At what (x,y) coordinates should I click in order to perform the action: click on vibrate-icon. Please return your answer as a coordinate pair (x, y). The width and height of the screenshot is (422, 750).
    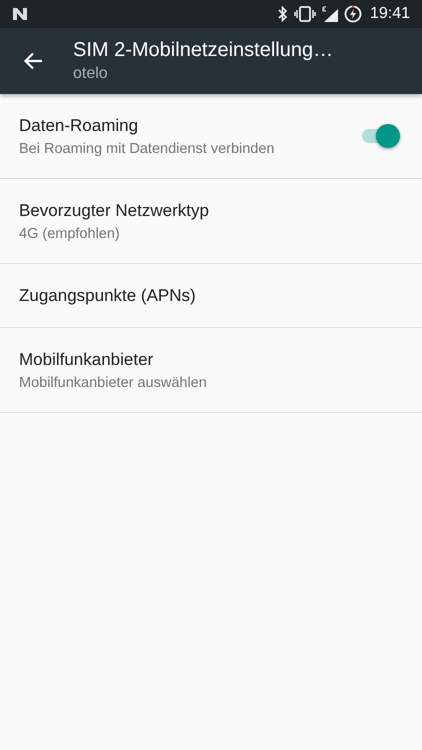
    Looking at the image, I should click on (305, 14).